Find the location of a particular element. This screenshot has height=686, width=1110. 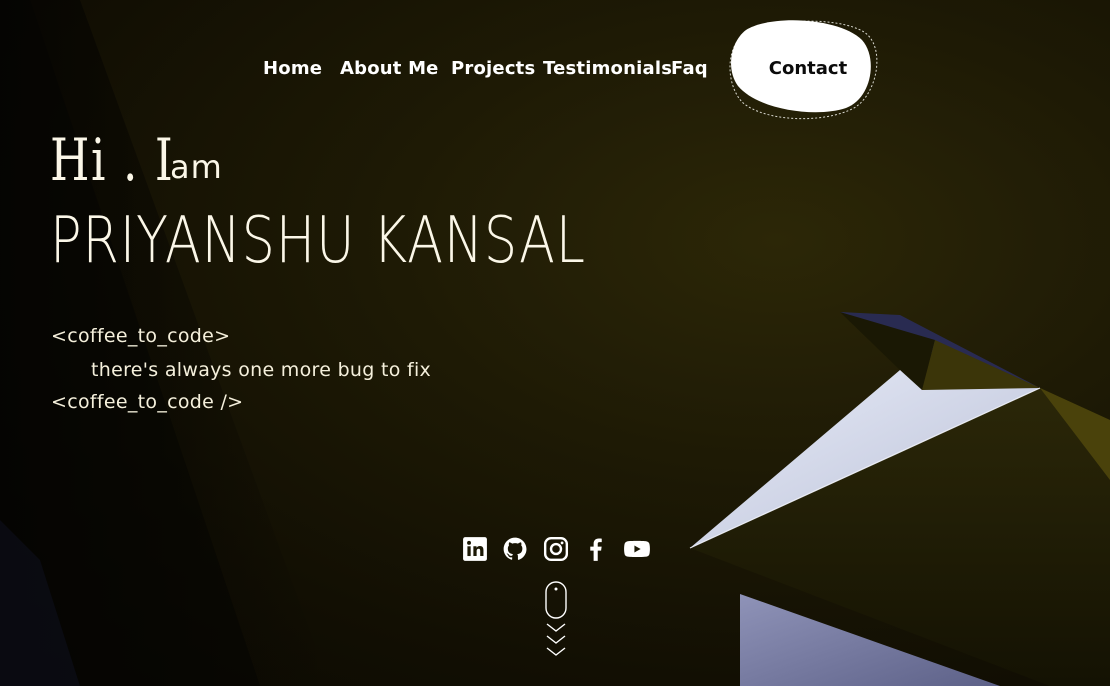

nav-faq-link: Faq is located at coordinates (689, 68).